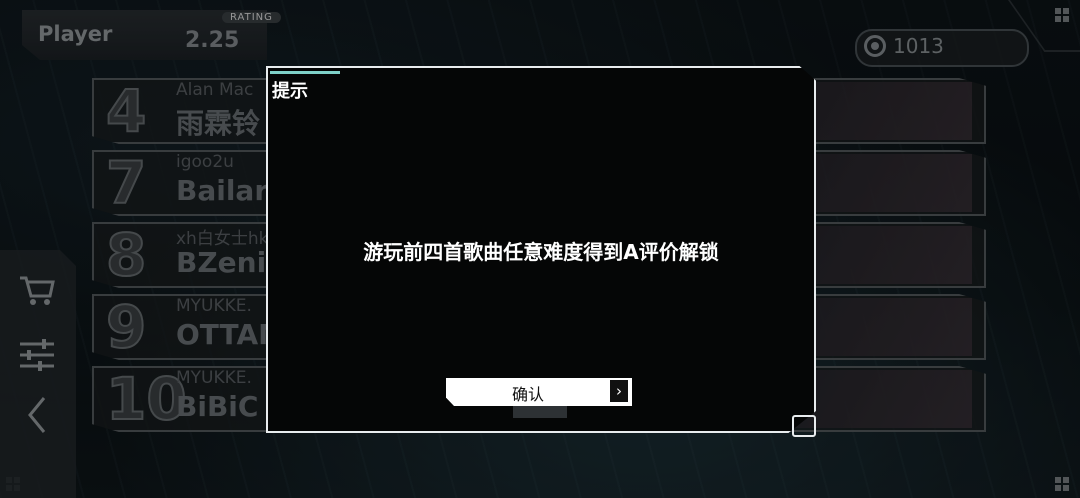 This screenshot has width=1080, height=498. I want to click on button-shadow, so click(540, 412).